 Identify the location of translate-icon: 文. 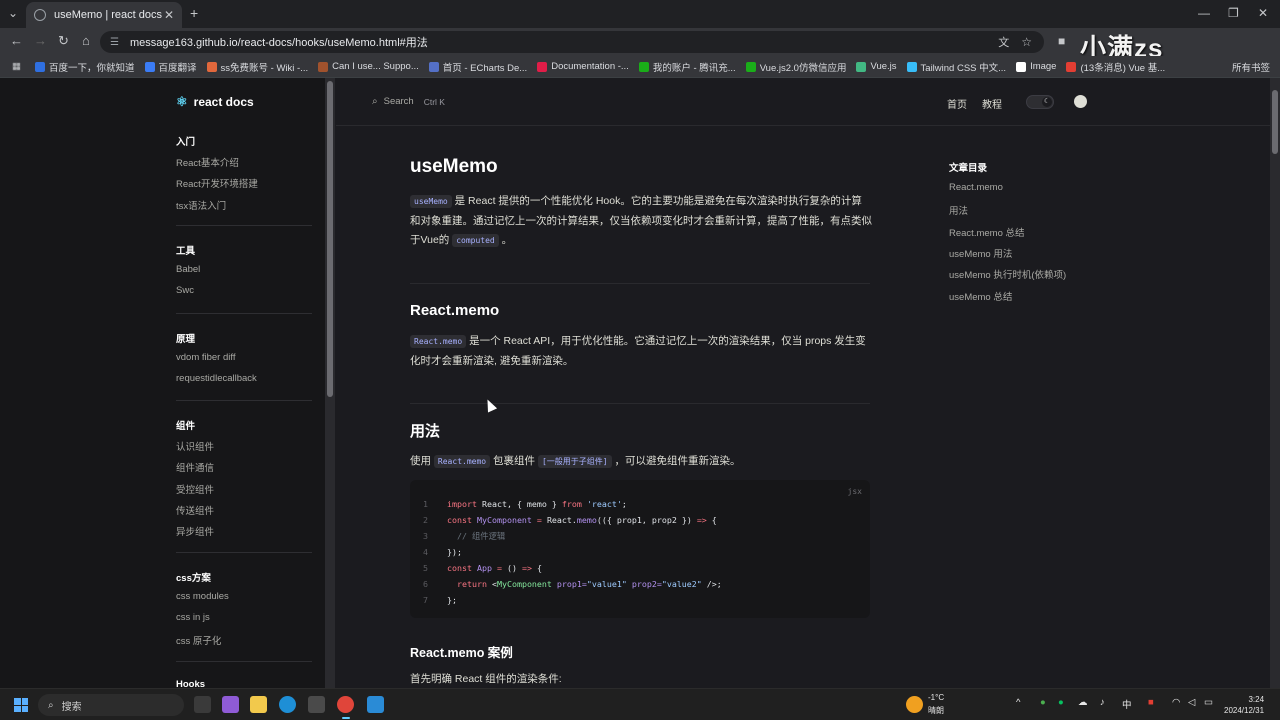
(1003, 42).